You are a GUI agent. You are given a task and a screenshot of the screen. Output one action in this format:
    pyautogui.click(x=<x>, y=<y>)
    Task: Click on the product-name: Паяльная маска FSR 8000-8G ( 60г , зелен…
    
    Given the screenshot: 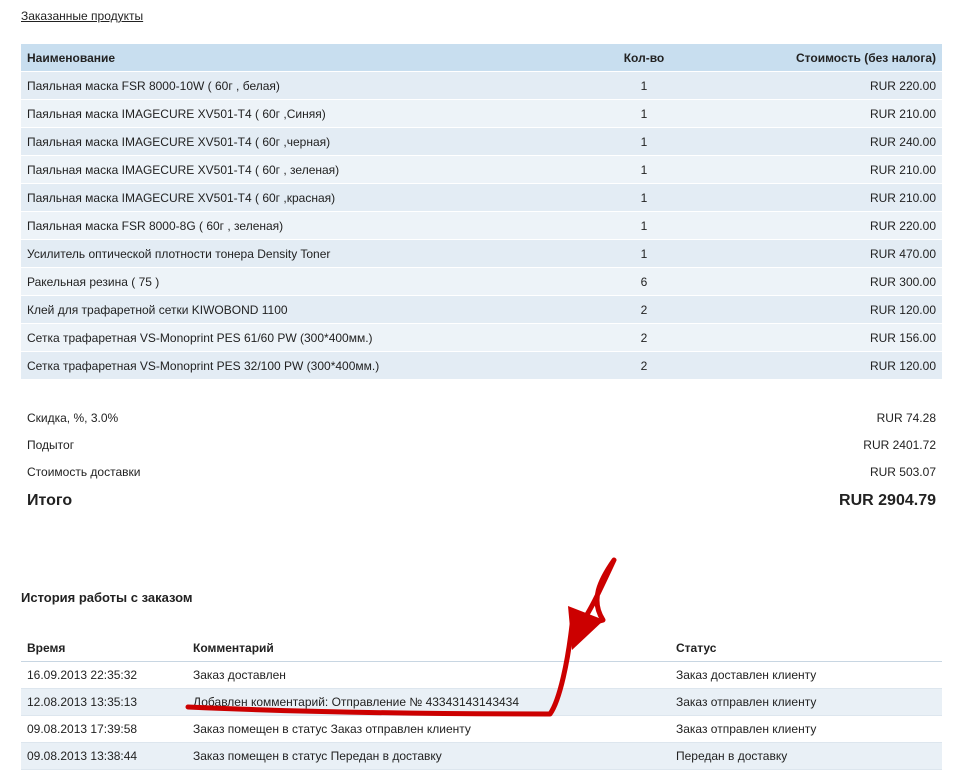 What is the action you would take?
    pyautogui.click(x=309, y=225)
    